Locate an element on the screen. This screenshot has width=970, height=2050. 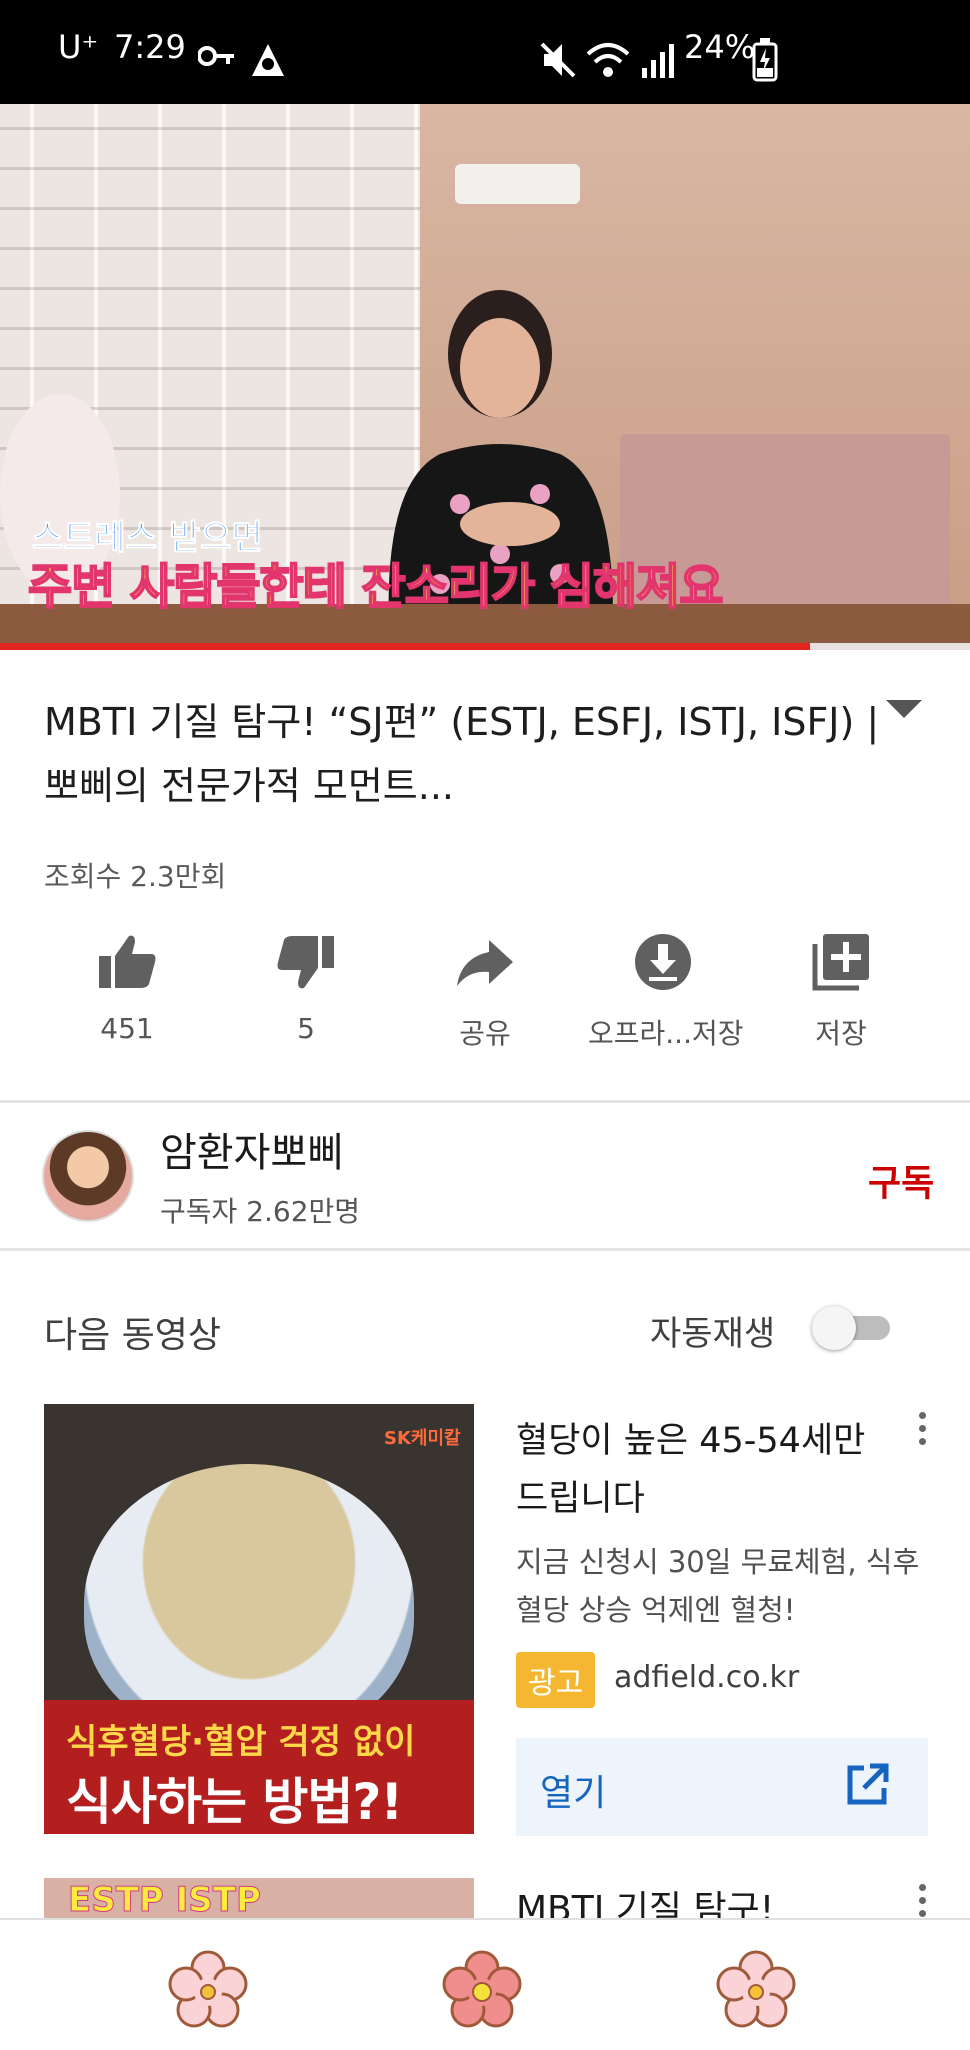
flower-active-icon is located at coordinates (482, 1990).